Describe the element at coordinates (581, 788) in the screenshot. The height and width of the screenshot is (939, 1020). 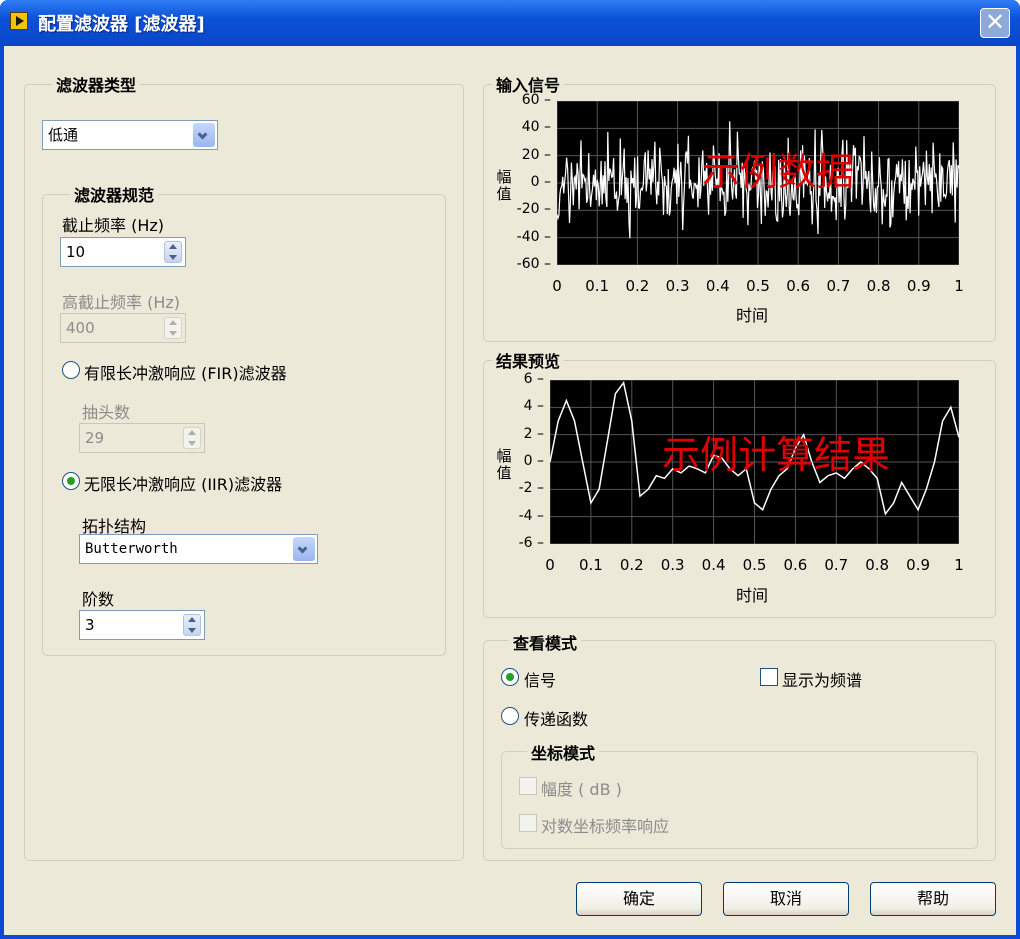
I see `magnitude-db-label: 幅度 ( dB )` at that location.